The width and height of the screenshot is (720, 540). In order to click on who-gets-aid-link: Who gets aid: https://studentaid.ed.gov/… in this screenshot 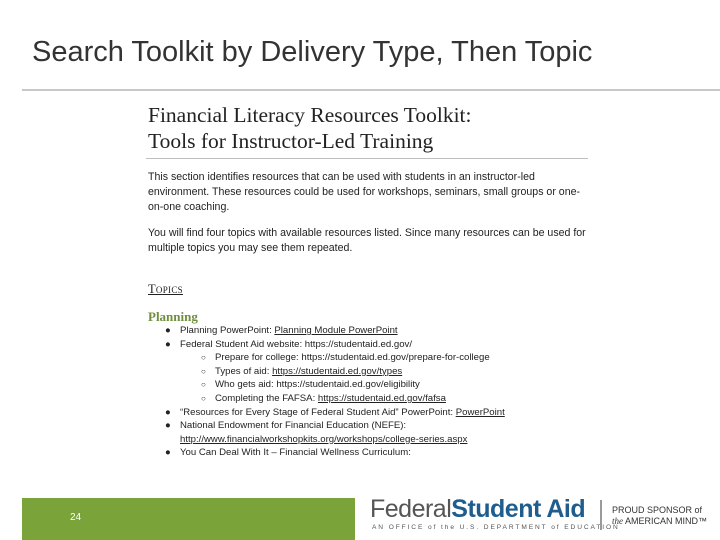, I will do `click(317, 384)`.